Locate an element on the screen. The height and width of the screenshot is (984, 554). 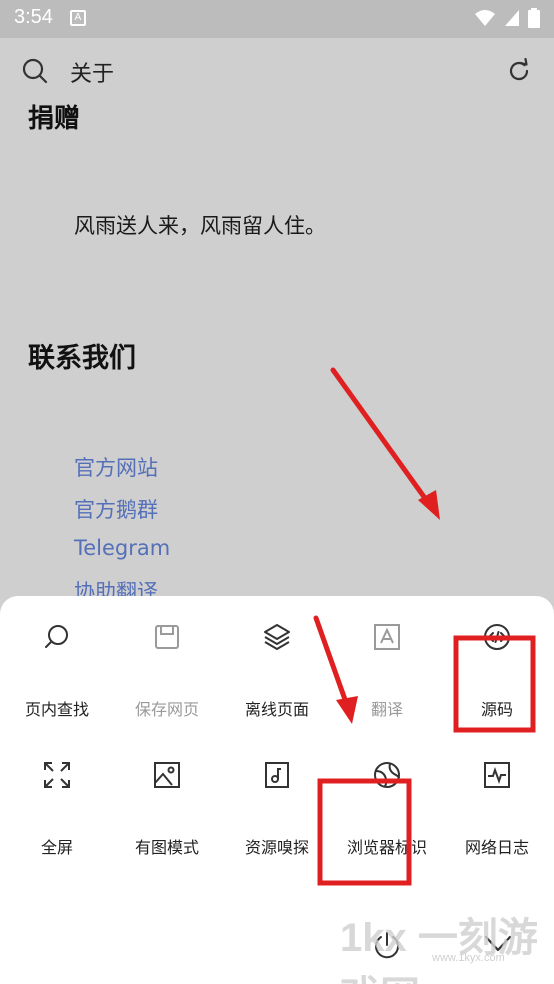
menu-image-mode: 有图模式 is located at coordinates (167, 799).